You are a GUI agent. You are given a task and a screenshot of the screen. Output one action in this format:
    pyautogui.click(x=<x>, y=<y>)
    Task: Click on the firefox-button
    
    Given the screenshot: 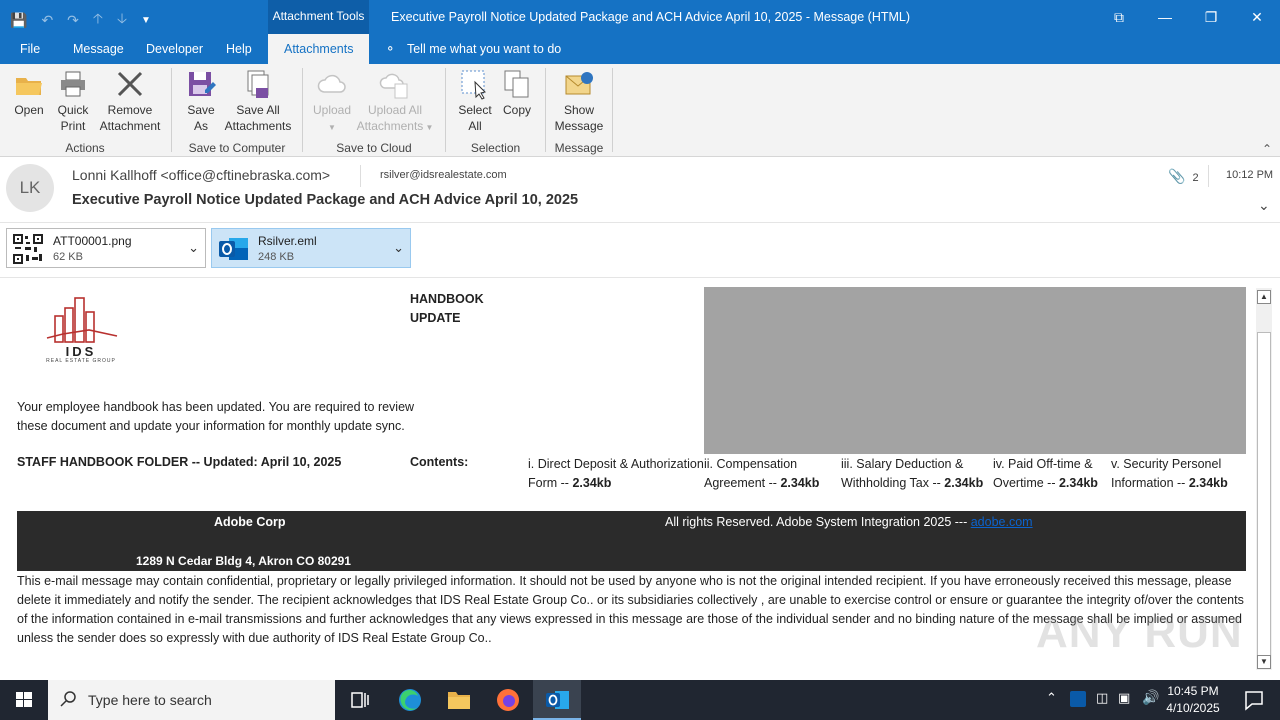 What is the action you would take?
    pyautogui.click(x=508, y=700)
    